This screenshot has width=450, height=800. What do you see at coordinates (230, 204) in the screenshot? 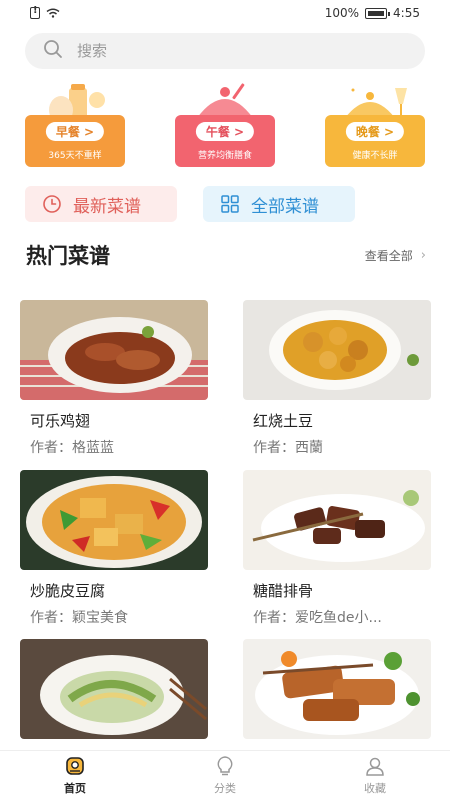
I see `grid-icon` at bounding box center [230, 204].